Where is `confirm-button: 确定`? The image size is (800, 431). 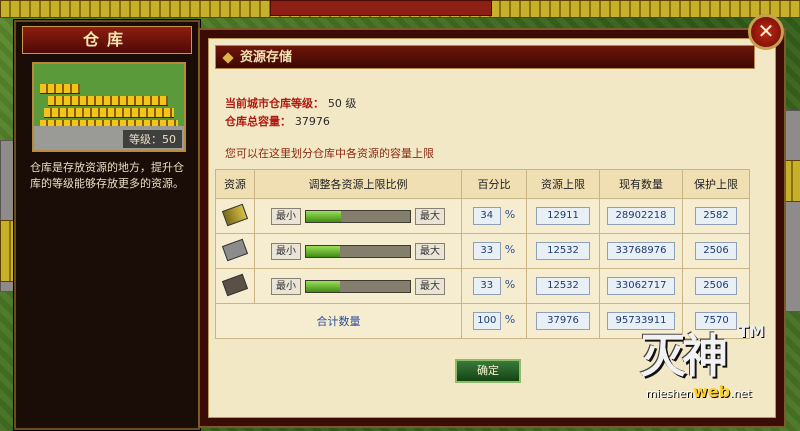 confirm-button: 确定 is located at coordinates (488, 371).